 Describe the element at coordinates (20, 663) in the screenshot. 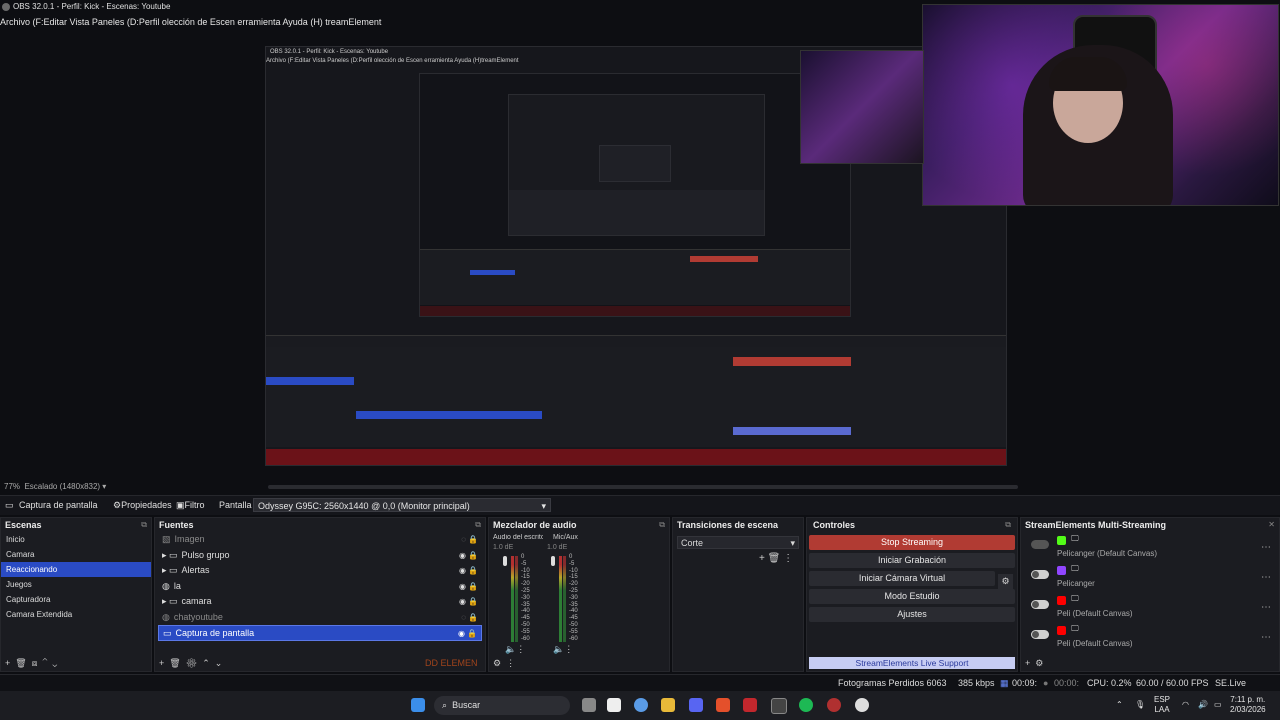

I see `remove-scene-icon: 🗑` at that location.